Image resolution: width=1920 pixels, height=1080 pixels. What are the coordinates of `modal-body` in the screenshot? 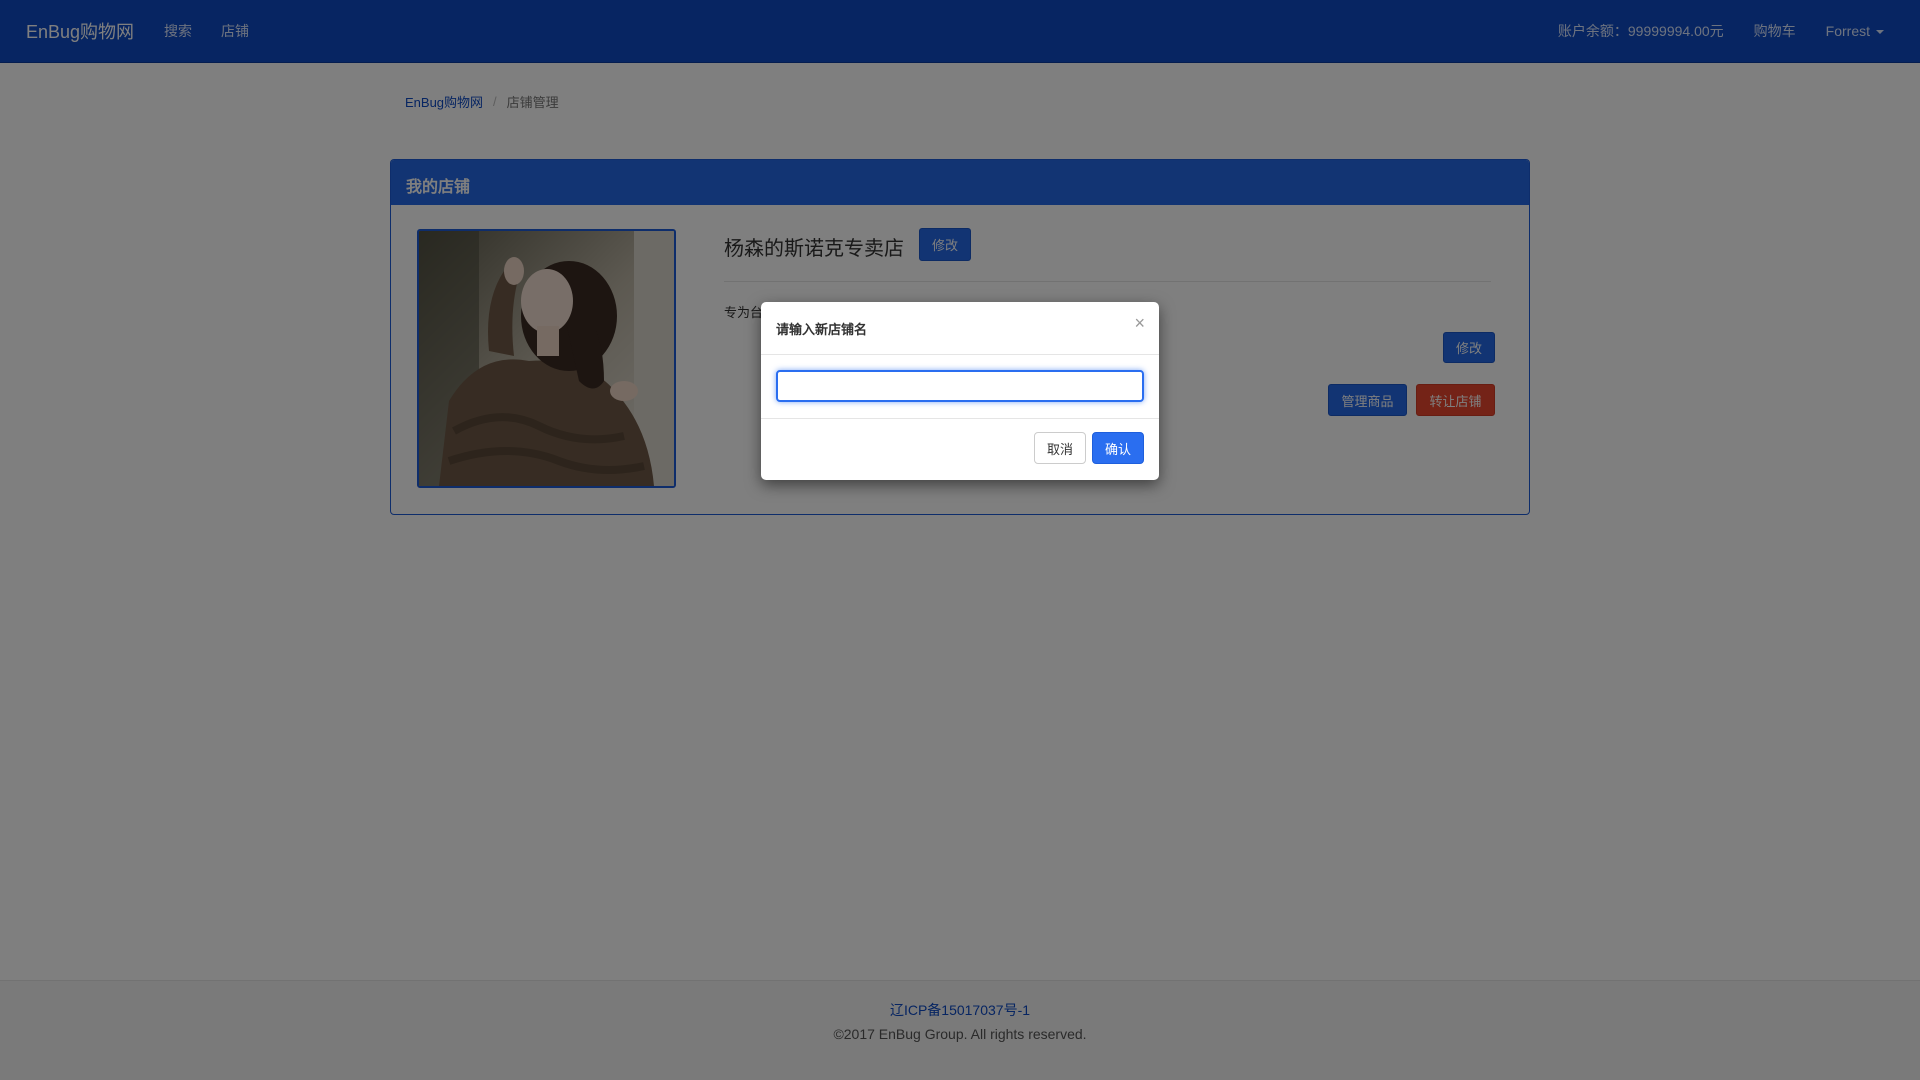 It's located at (960, 387).